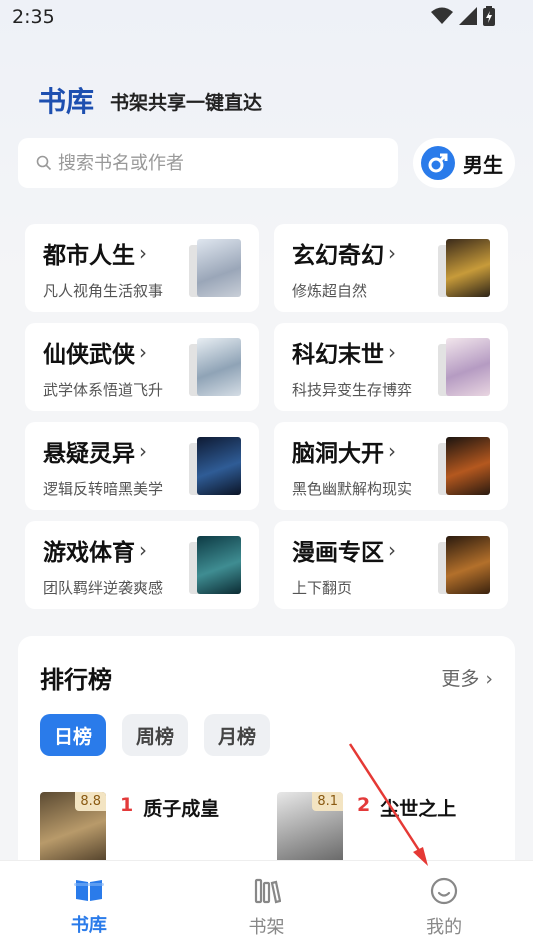 This screenshot has height=948, width=533. I want to click on category-name: 都市人生, so click(89, 256).